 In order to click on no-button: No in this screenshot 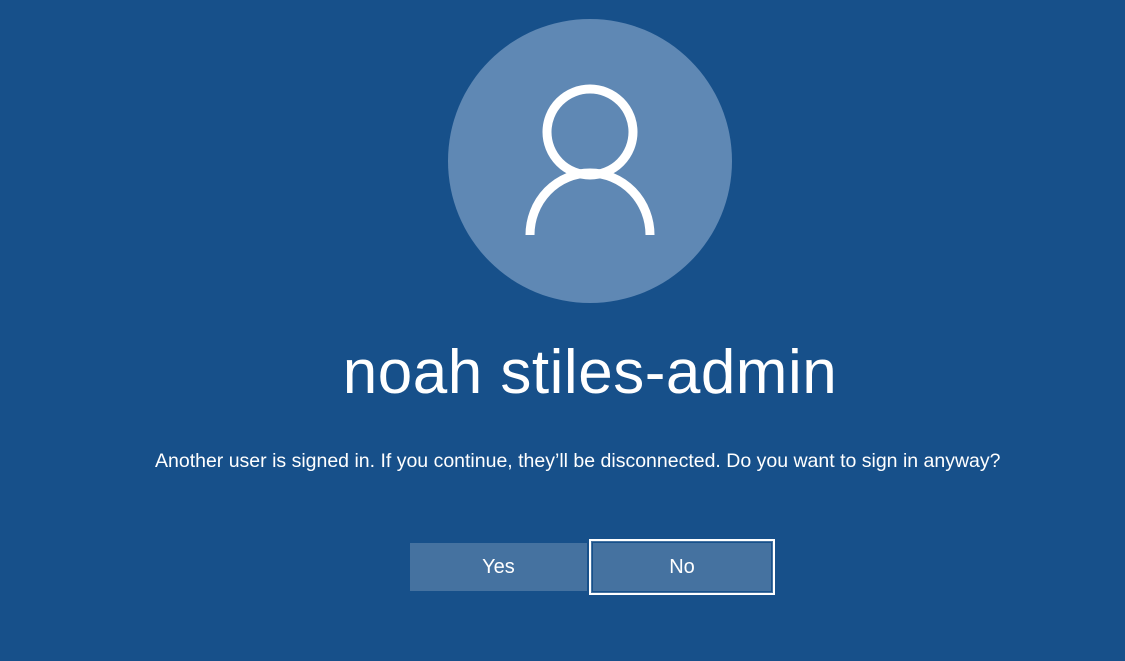, I will do `click(682, 567)`.